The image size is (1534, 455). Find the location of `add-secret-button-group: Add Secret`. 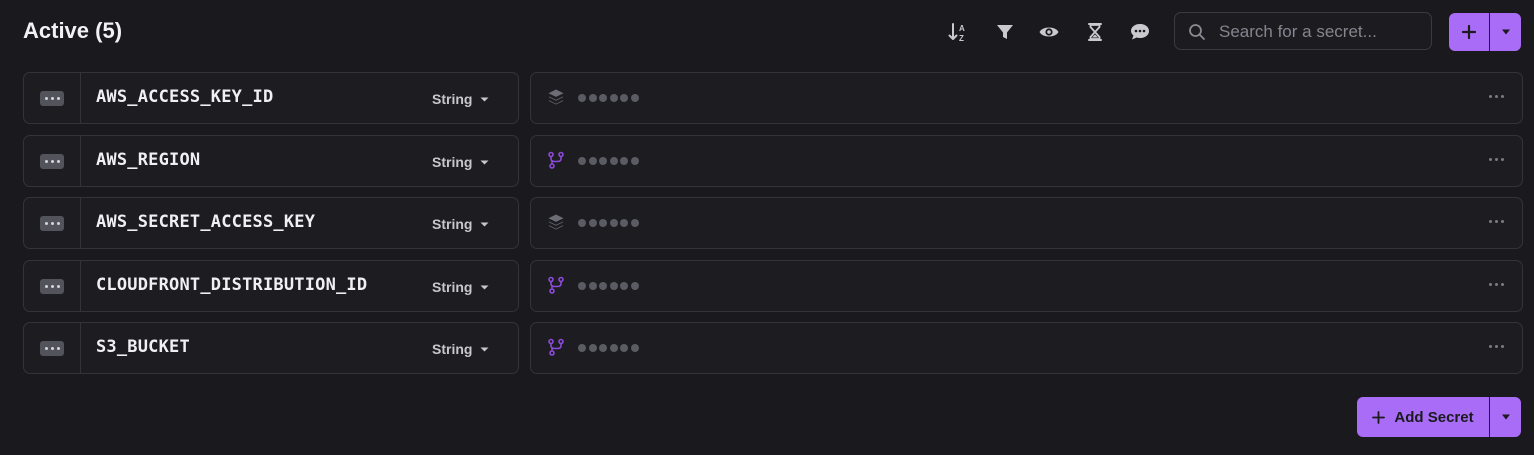

add-secret-button-group: Add Secret is located at coordinates (1439, 417).